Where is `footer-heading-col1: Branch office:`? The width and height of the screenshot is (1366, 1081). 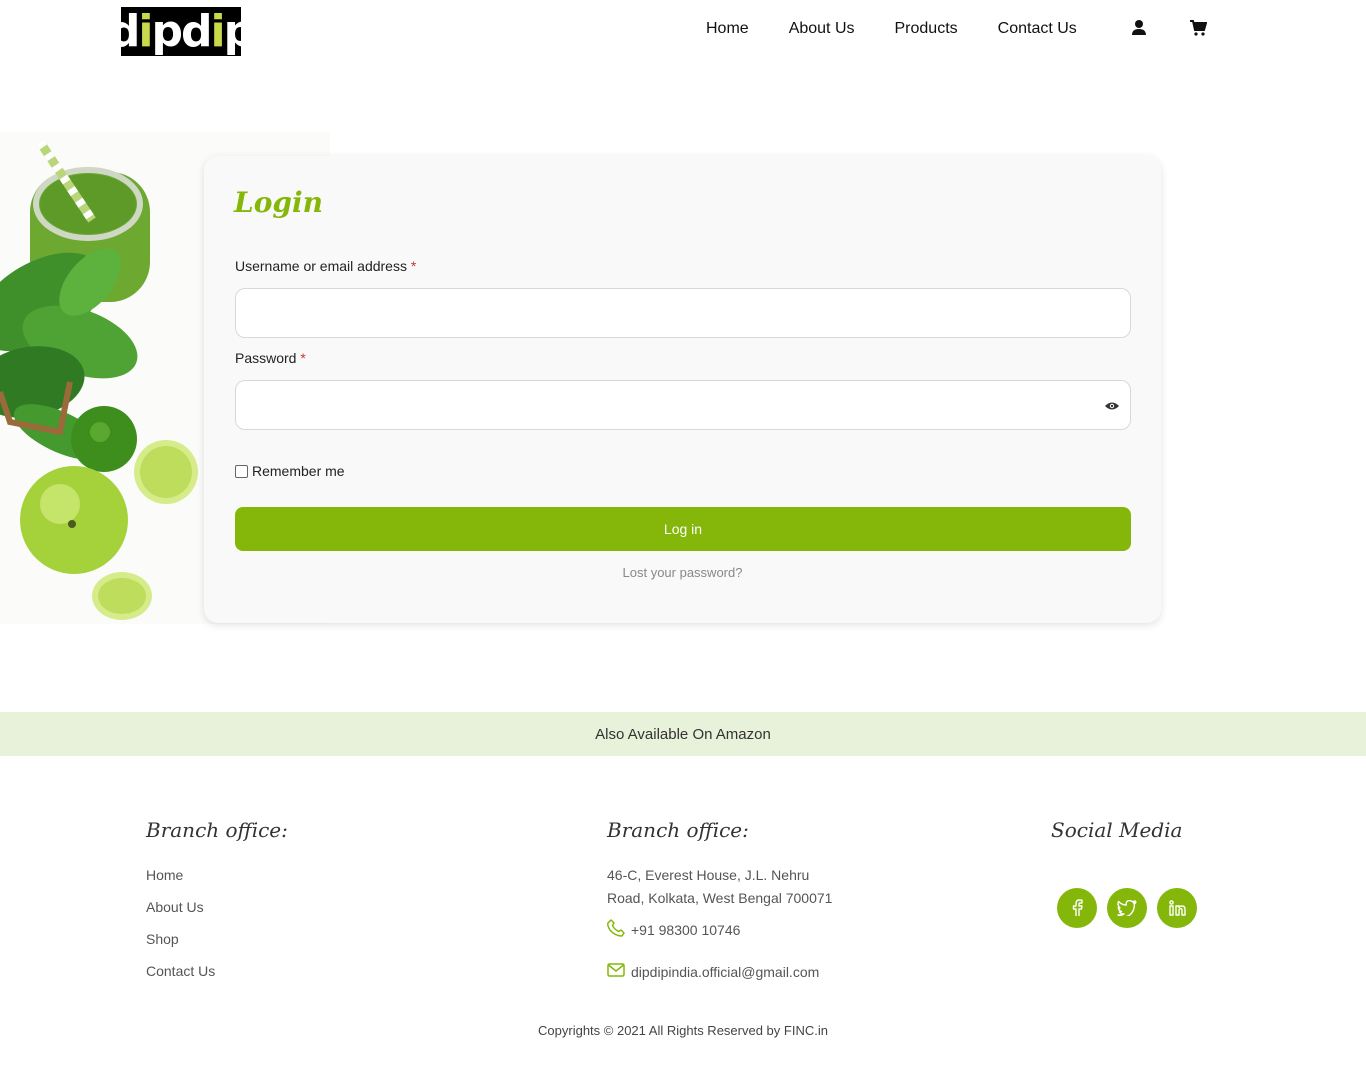
footer-heading-col1: Branch office: is located at coordinates (217, 830).